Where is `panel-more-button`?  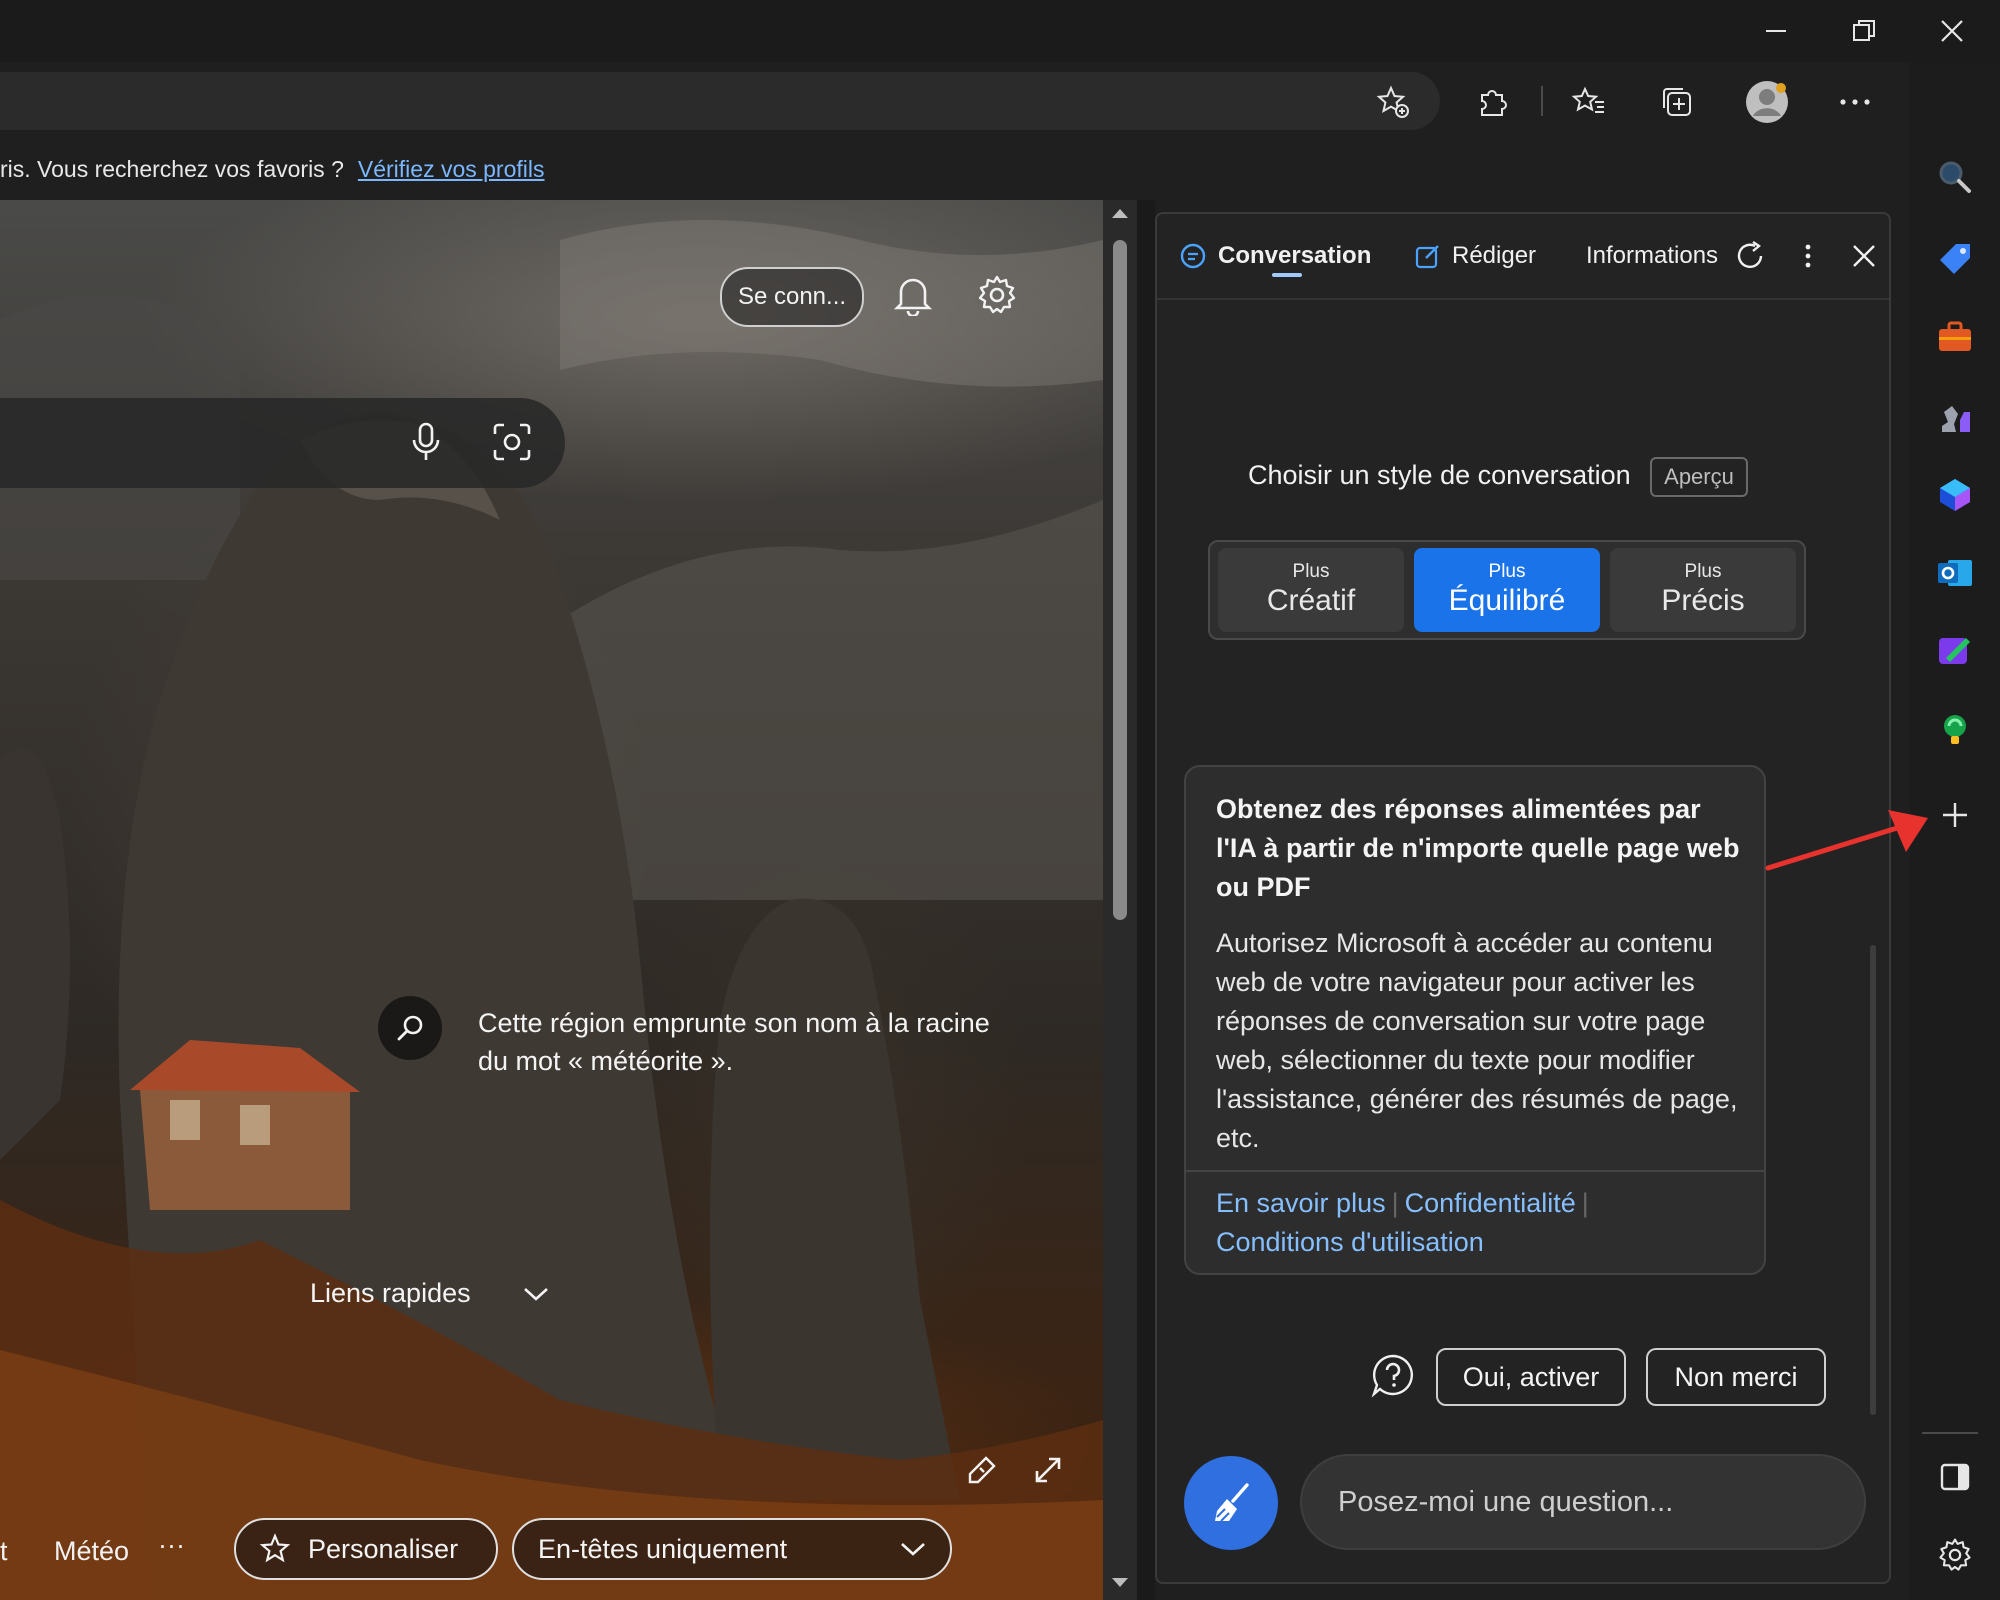 panel-more-button is located at coordinates (1808, 256).